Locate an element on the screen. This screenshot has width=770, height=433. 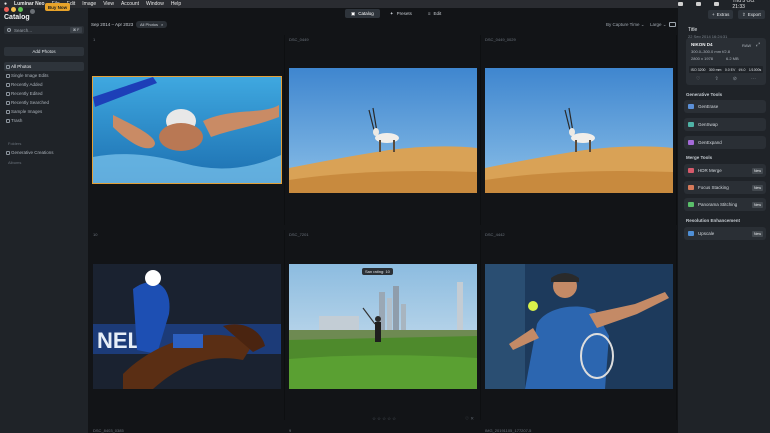
menu-account: Account is located at coordinates (130, 4).